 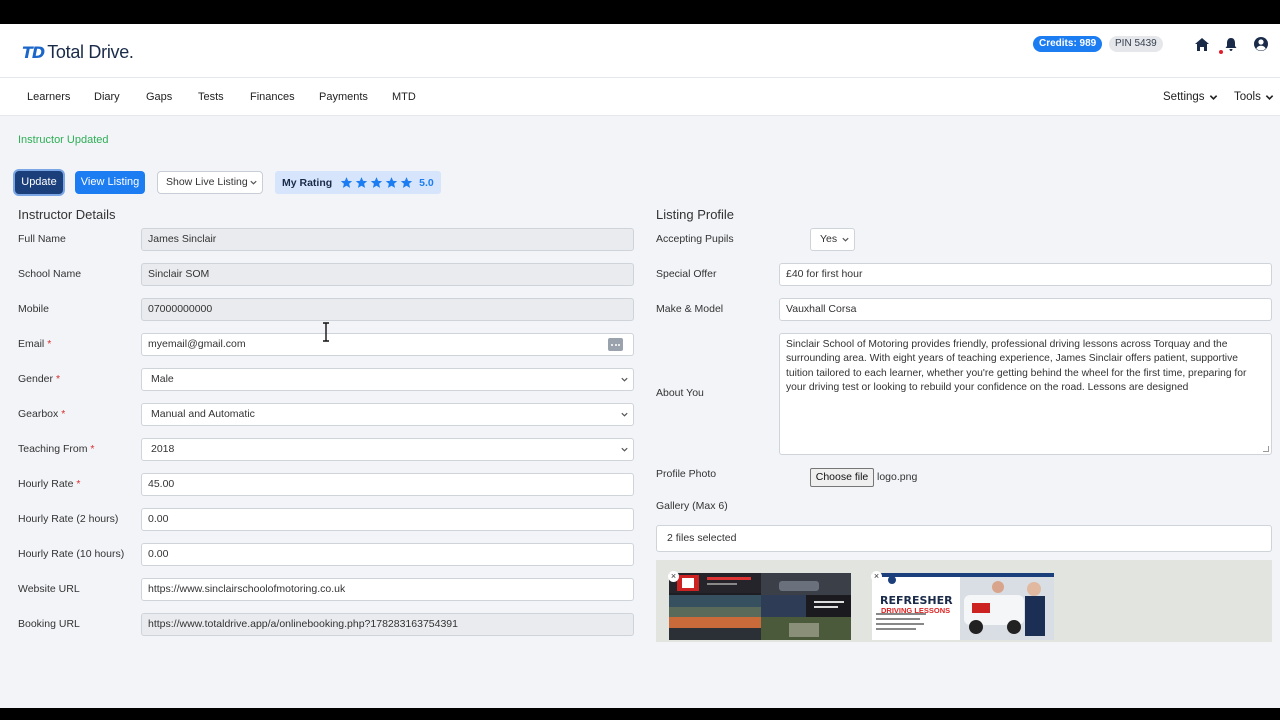 I want to click on gender-label: Gender *, so click(x=39, y=379).